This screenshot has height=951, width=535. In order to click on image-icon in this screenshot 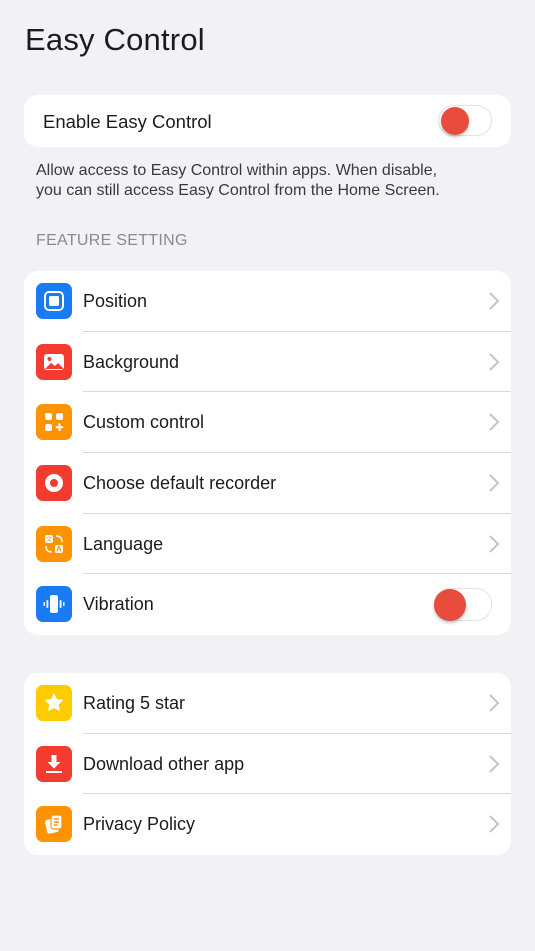, I will do `click(54, 361)`.